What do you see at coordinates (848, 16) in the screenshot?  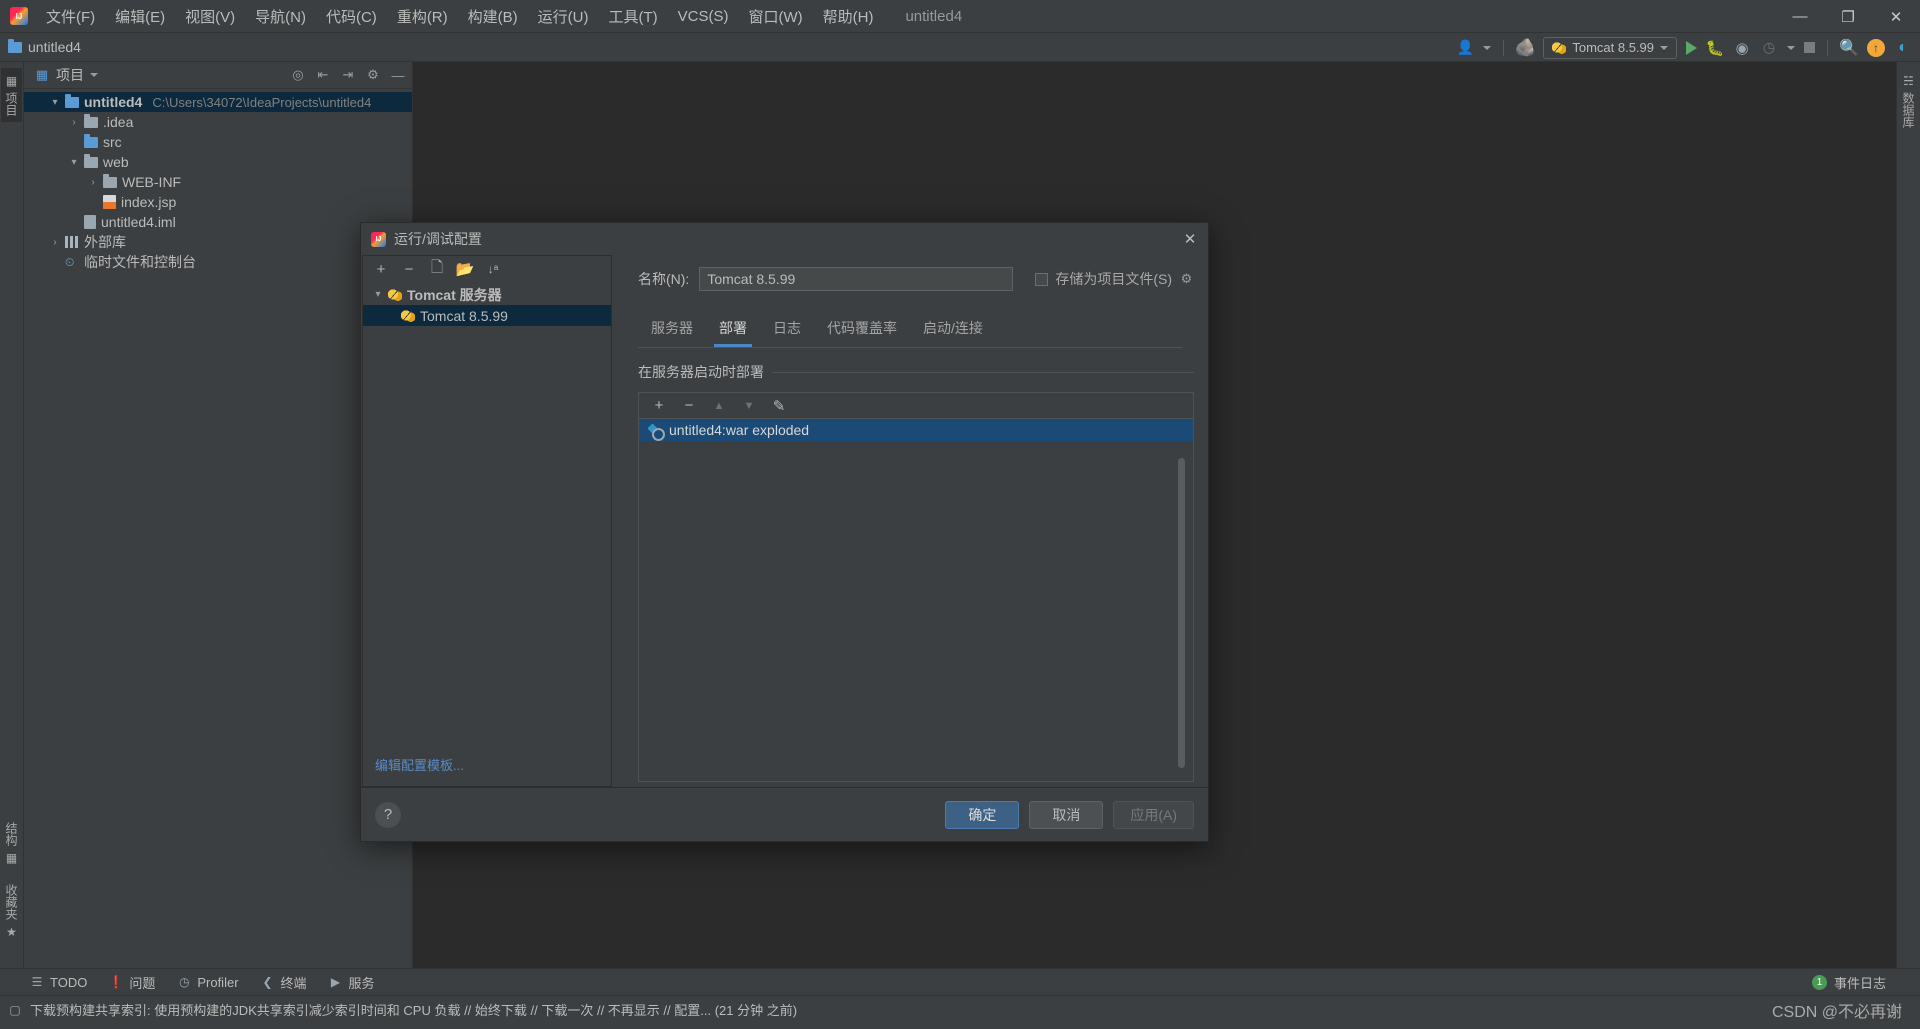 I see `menu-help: 帮助(H)` at bounding box center [848, 16].